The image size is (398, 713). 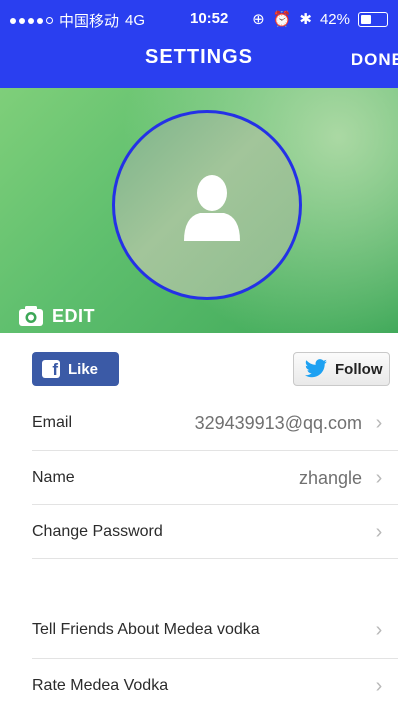 I want to click on page-title: SETTINGS, so click(x=198, y=57).